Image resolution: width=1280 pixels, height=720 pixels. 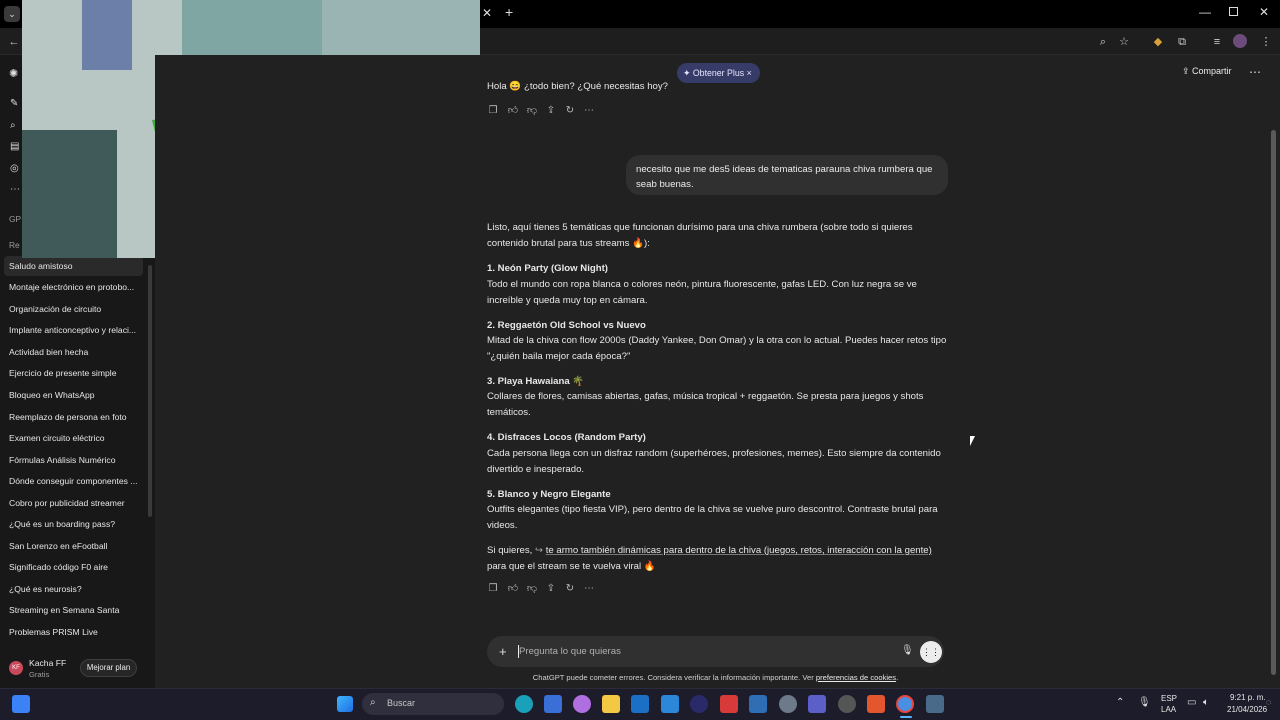 I want to click on tray-mic-icon: 🎙︎, so click(x=1144, y=702).